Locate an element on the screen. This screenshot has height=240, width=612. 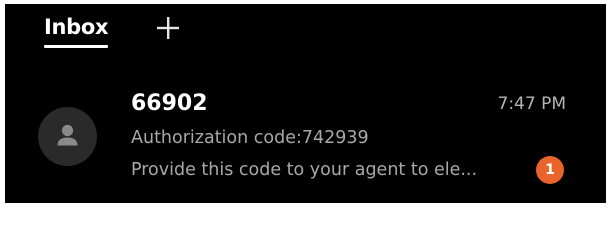
sender-name: 66902 is located at coordinates (169, 103).